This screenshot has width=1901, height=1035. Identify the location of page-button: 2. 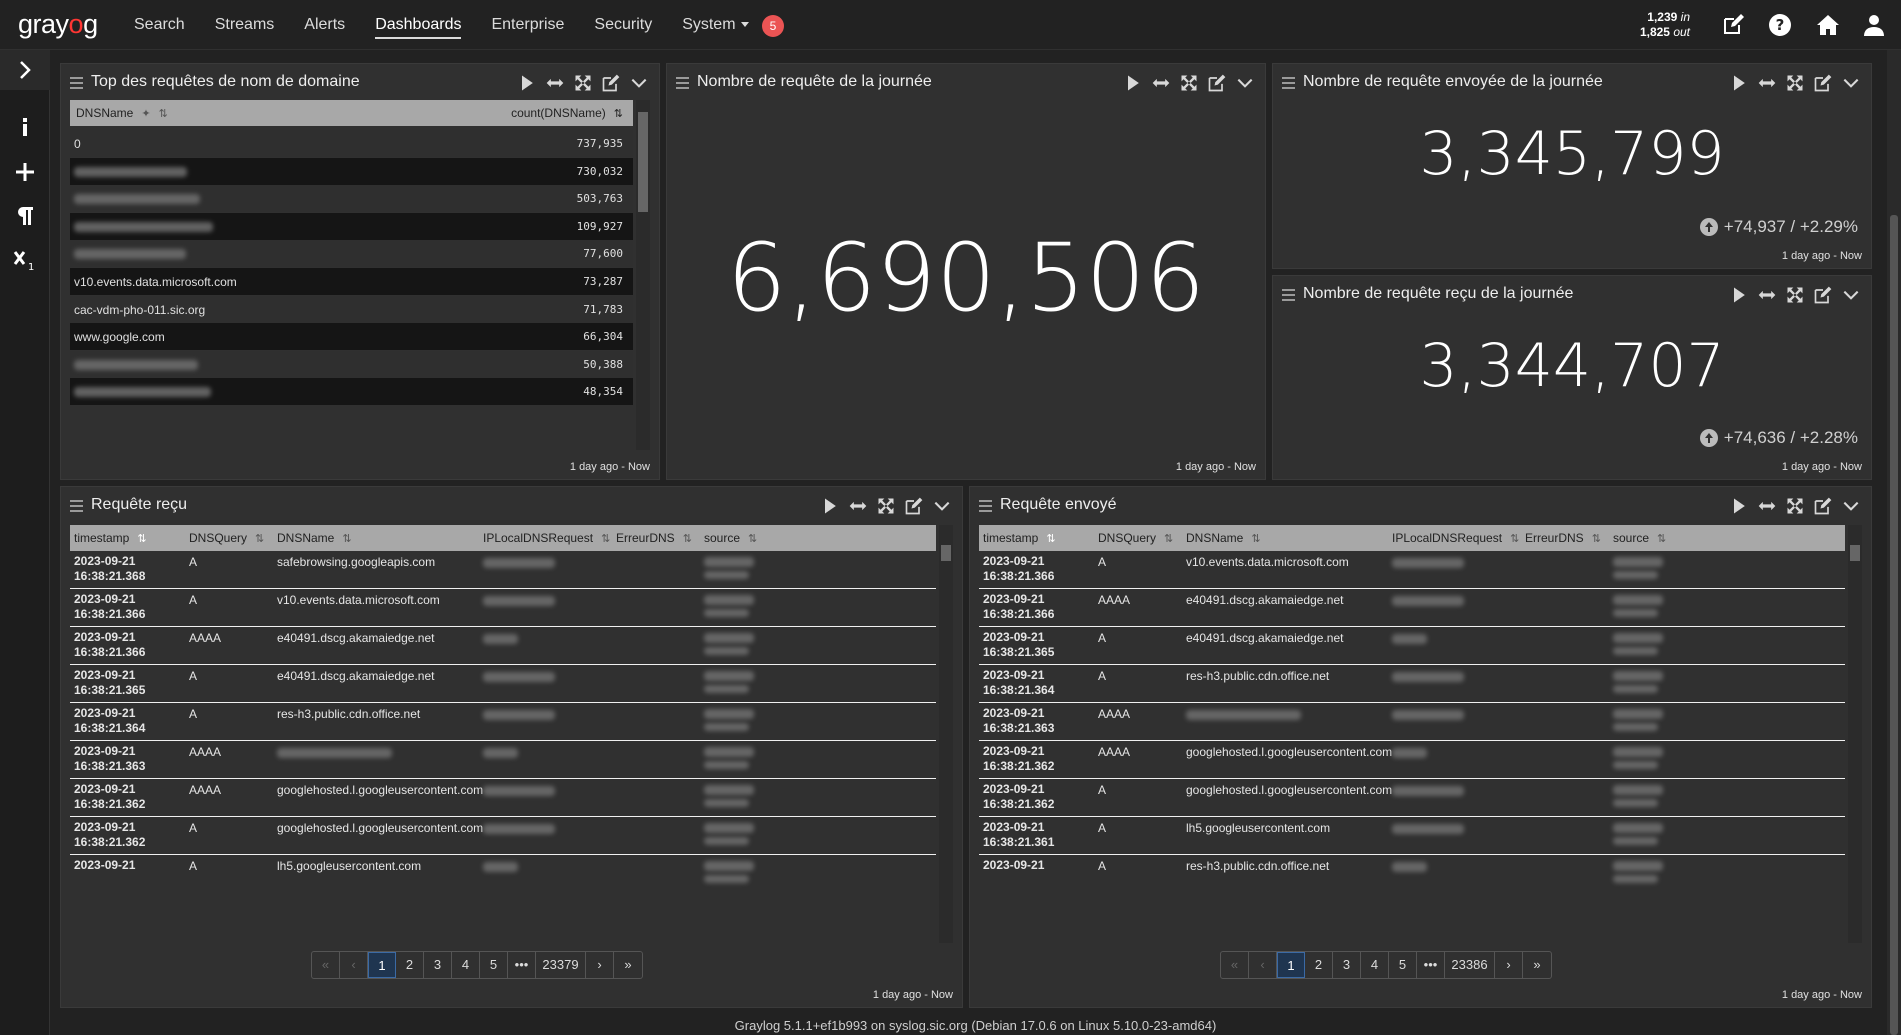
(1319, 965).